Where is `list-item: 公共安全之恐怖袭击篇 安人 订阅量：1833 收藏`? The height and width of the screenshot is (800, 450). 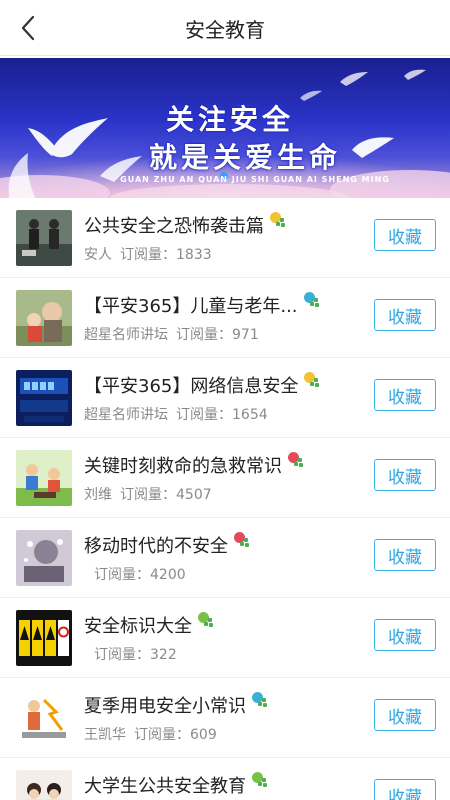
list-item: 公共安全之恐怖袭击篇 安人 订阅量：1833 收藏 is located at coordinates (225, 238).